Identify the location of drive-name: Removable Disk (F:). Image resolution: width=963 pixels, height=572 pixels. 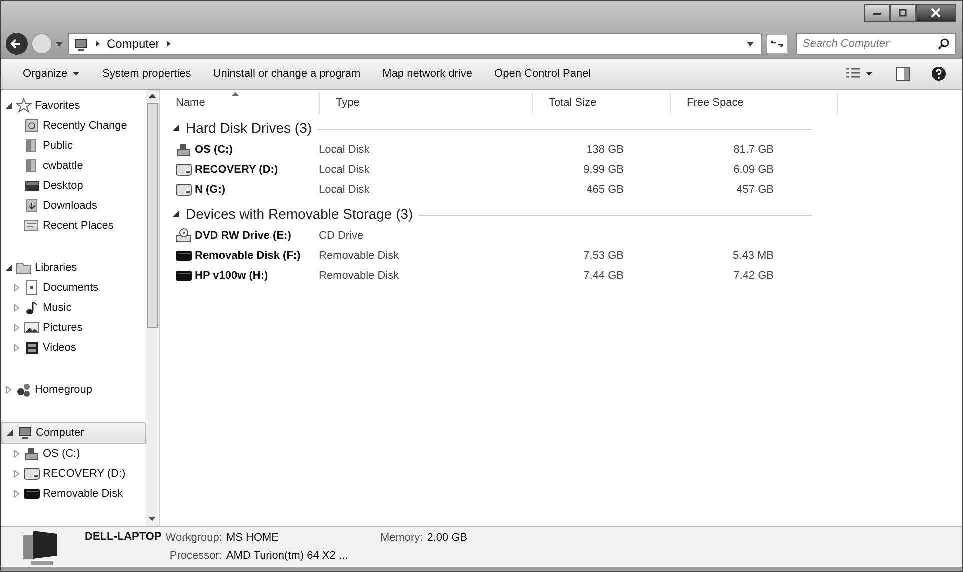
(248, 256).